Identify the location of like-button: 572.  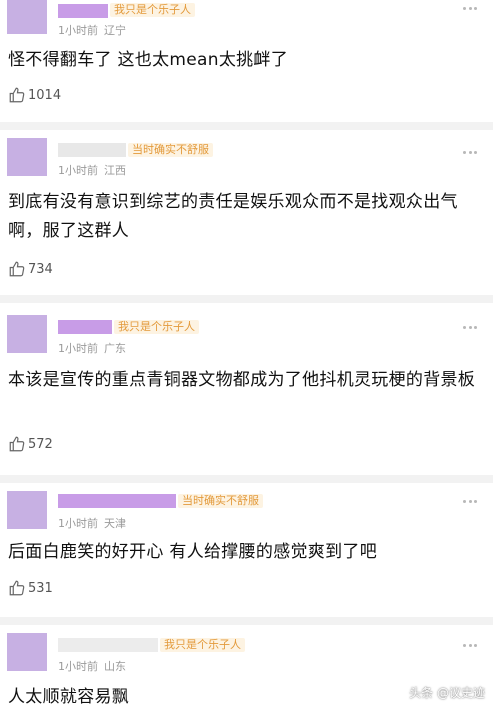
(30, 444).